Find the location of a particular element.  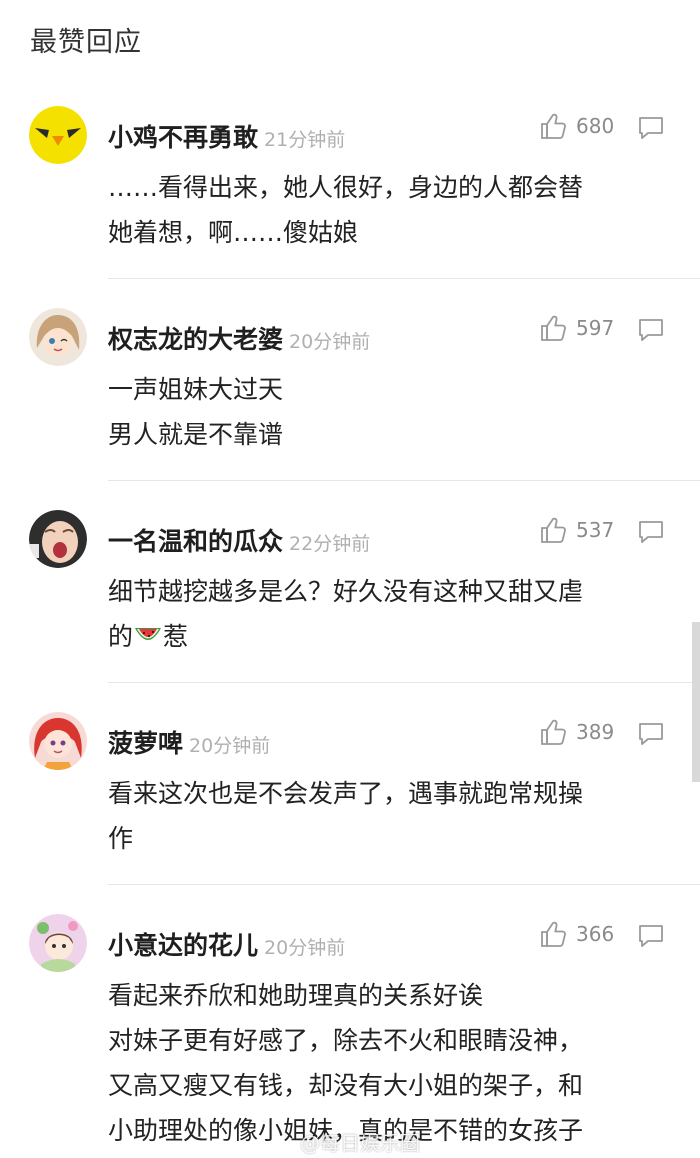

like-button: 366 is located at coordinates (576, 934).